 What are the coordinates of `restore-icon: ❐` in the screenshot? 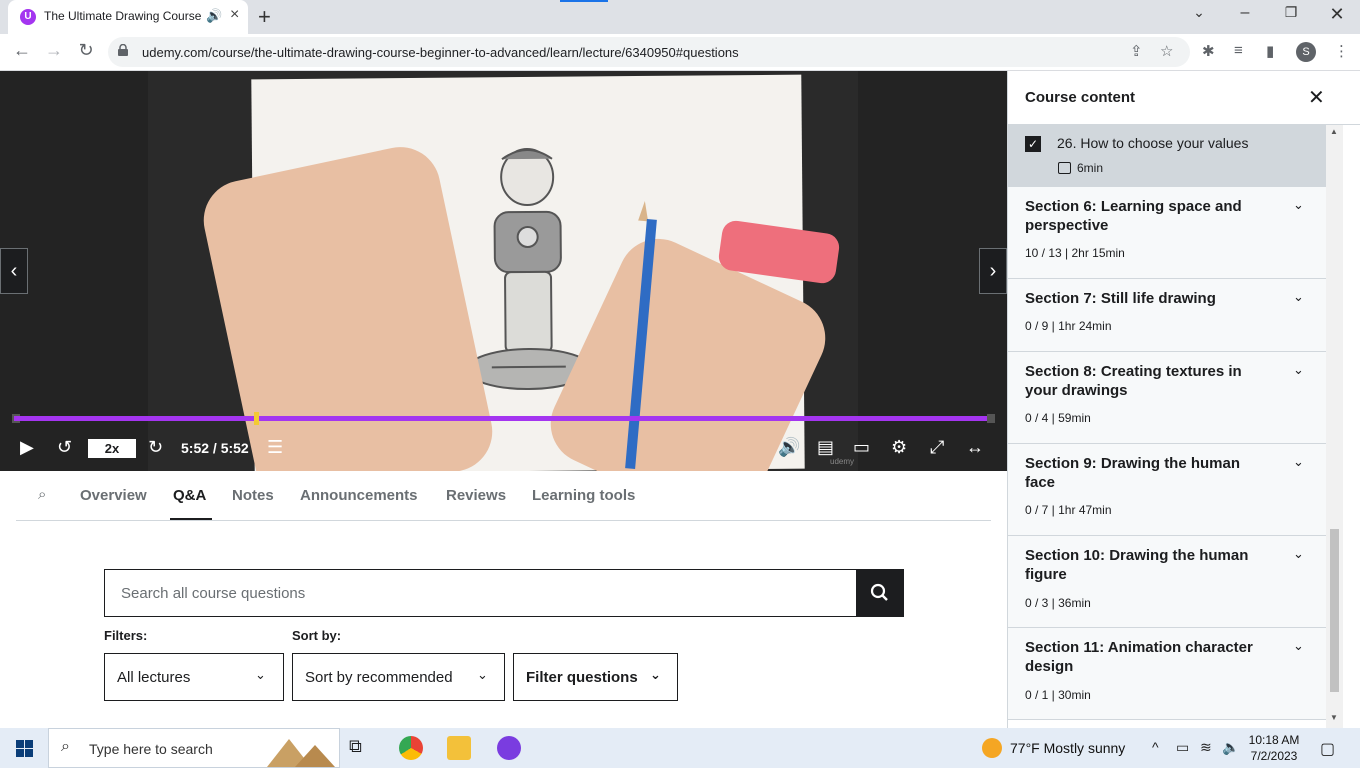 It's located at (1291, 12).